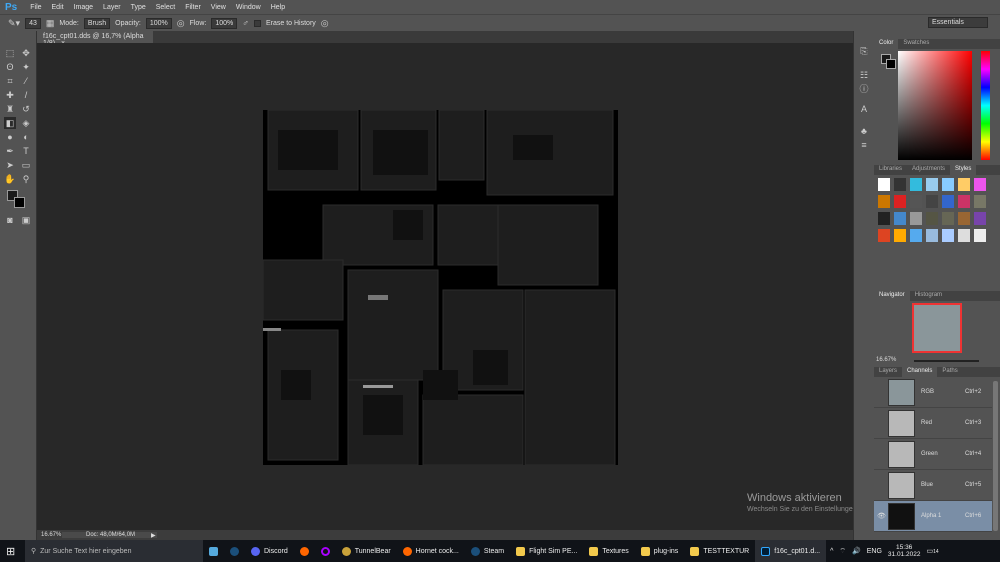 The width and height of the screenshot is (1000, 562). Describe the element at coordinates (928, 296) in the screenshot. I see `tab-histogram: Histogram` at that location.